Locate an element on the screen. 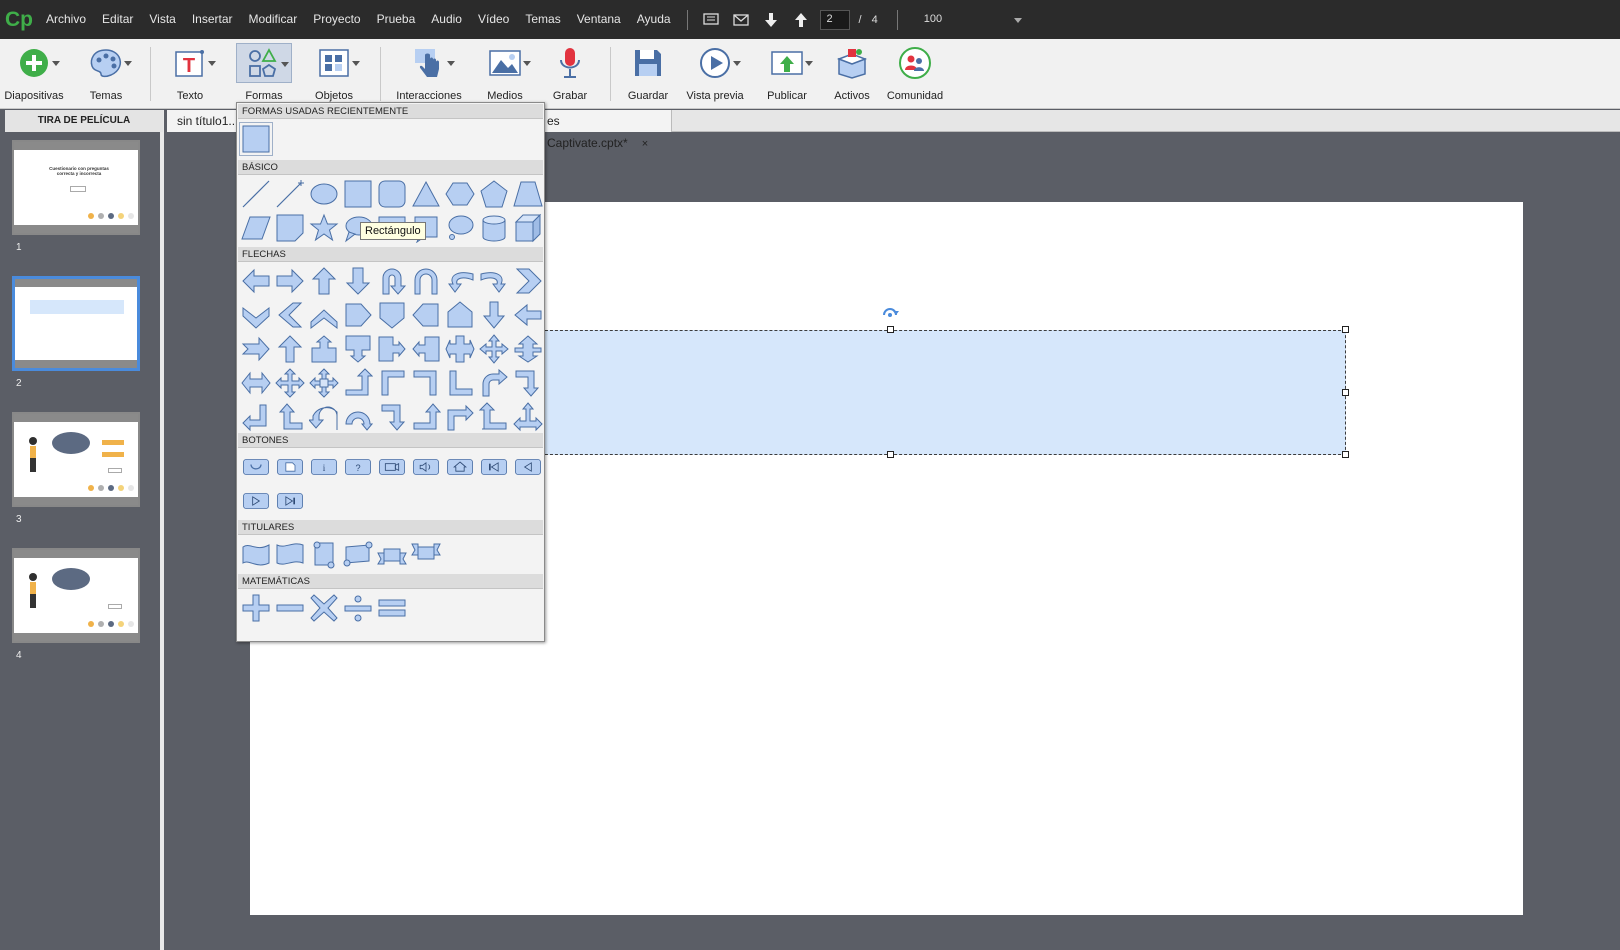 This screenshot has width=1620, height=950. shape-arrow-turn-down-icon is located at coordinates (528, 383).